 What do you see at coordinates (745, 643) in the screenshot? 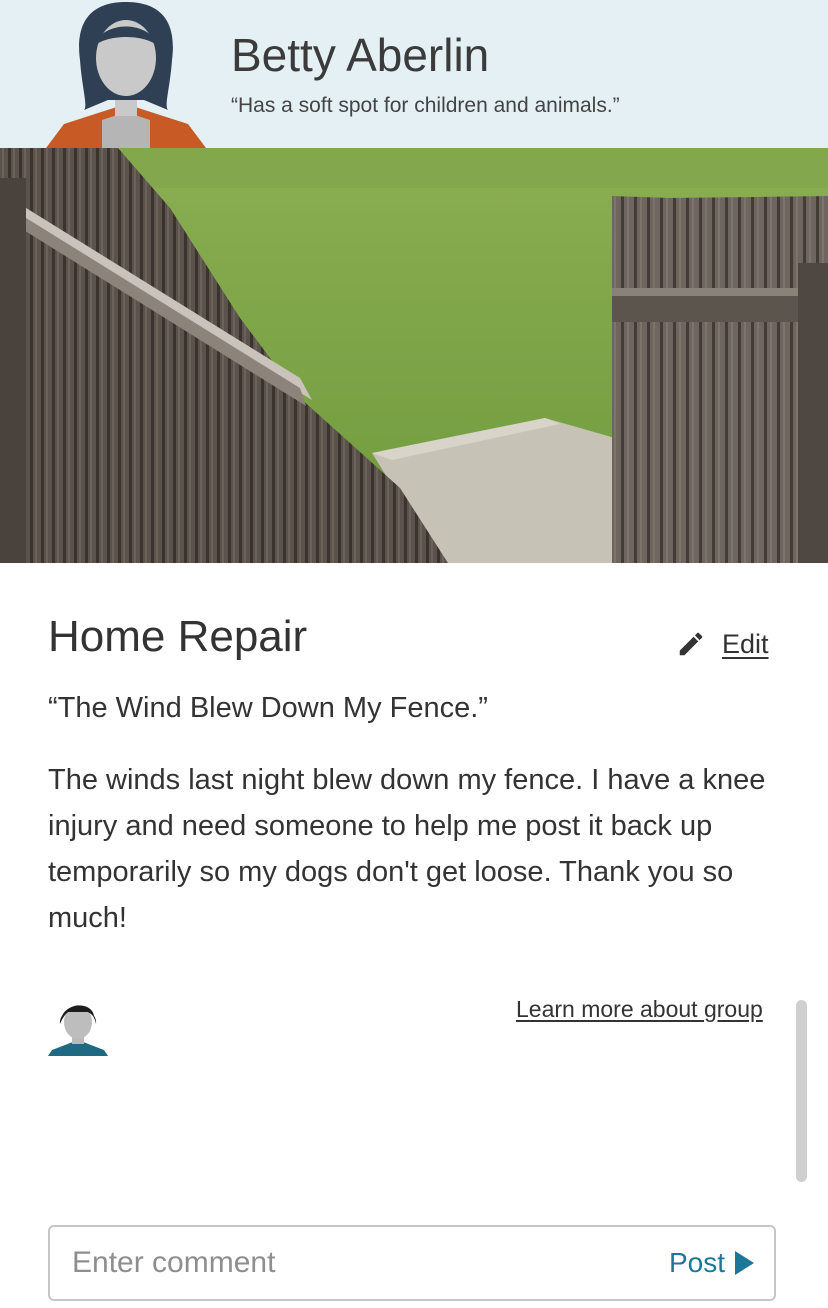
I see `edit-label: Edit` at bounding box center [745, 643].